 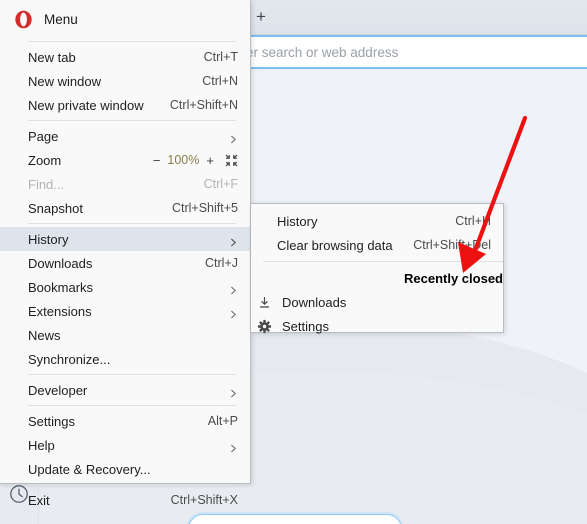 I want to click on menu-item-label: New private window, so click(x=86, y=105).